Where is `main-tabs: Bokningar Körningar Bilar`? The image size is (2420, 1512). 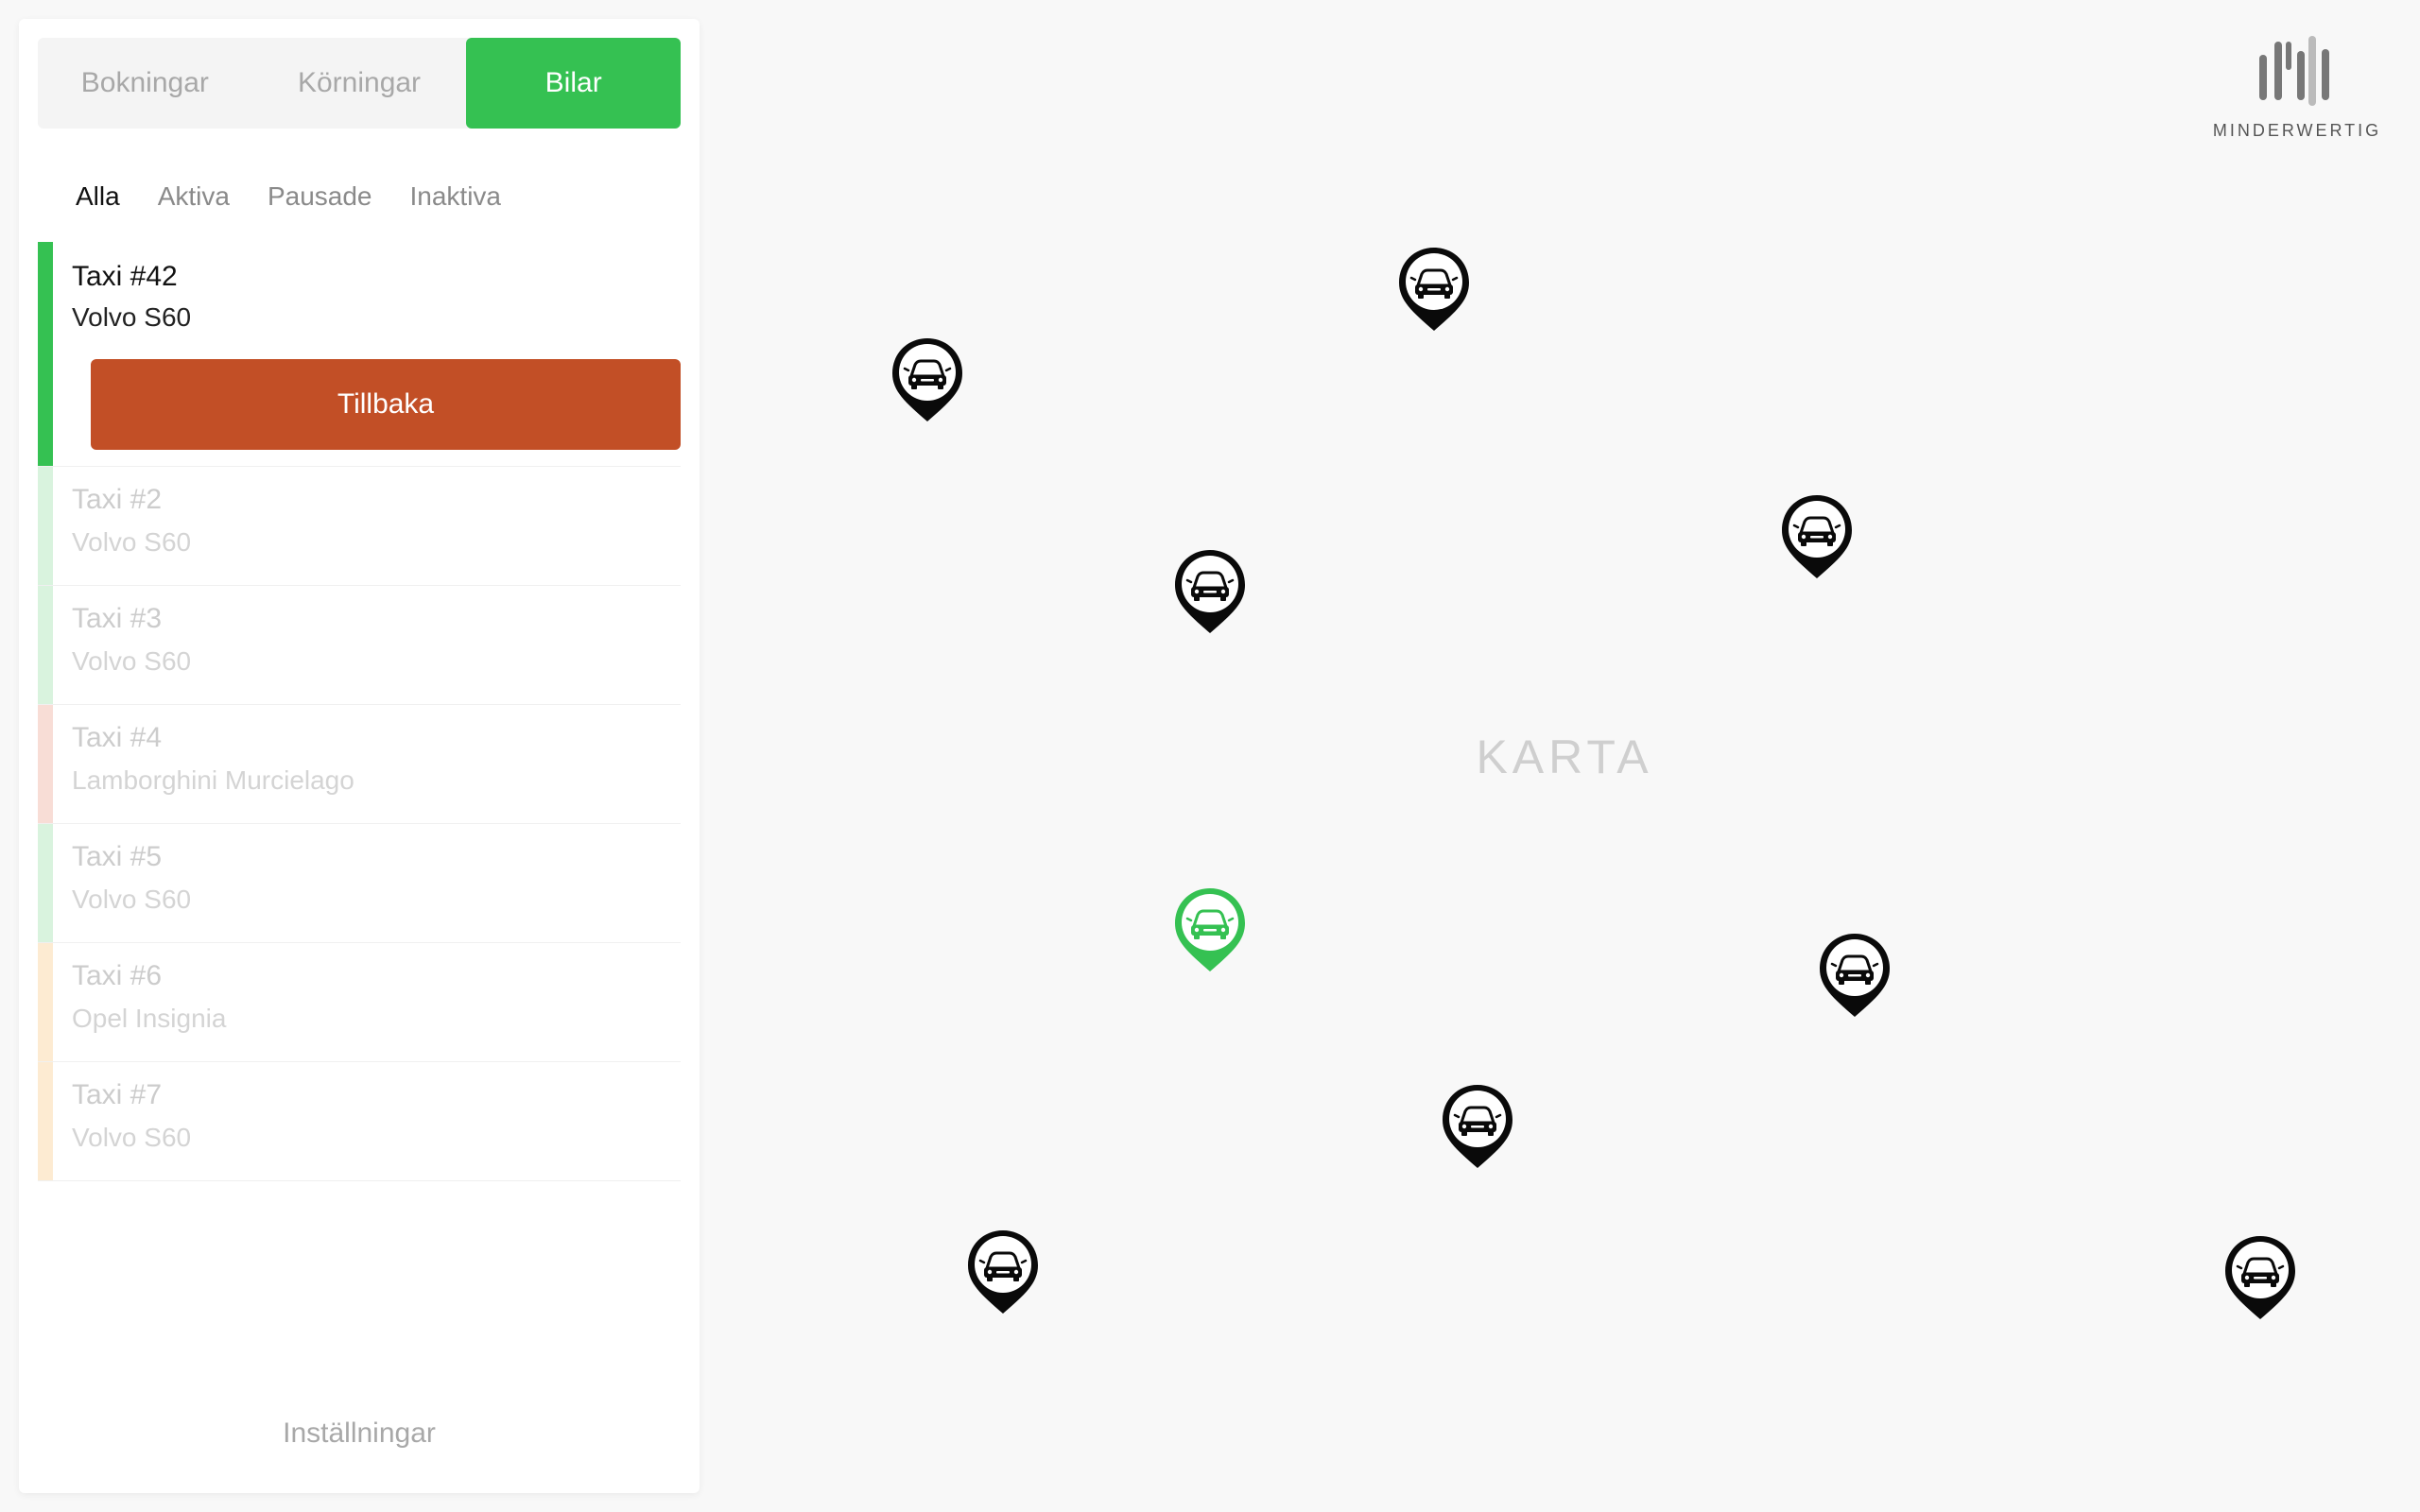
main-tabs: Bokningar Körningar Bilar is located at coordinates (360, 83).